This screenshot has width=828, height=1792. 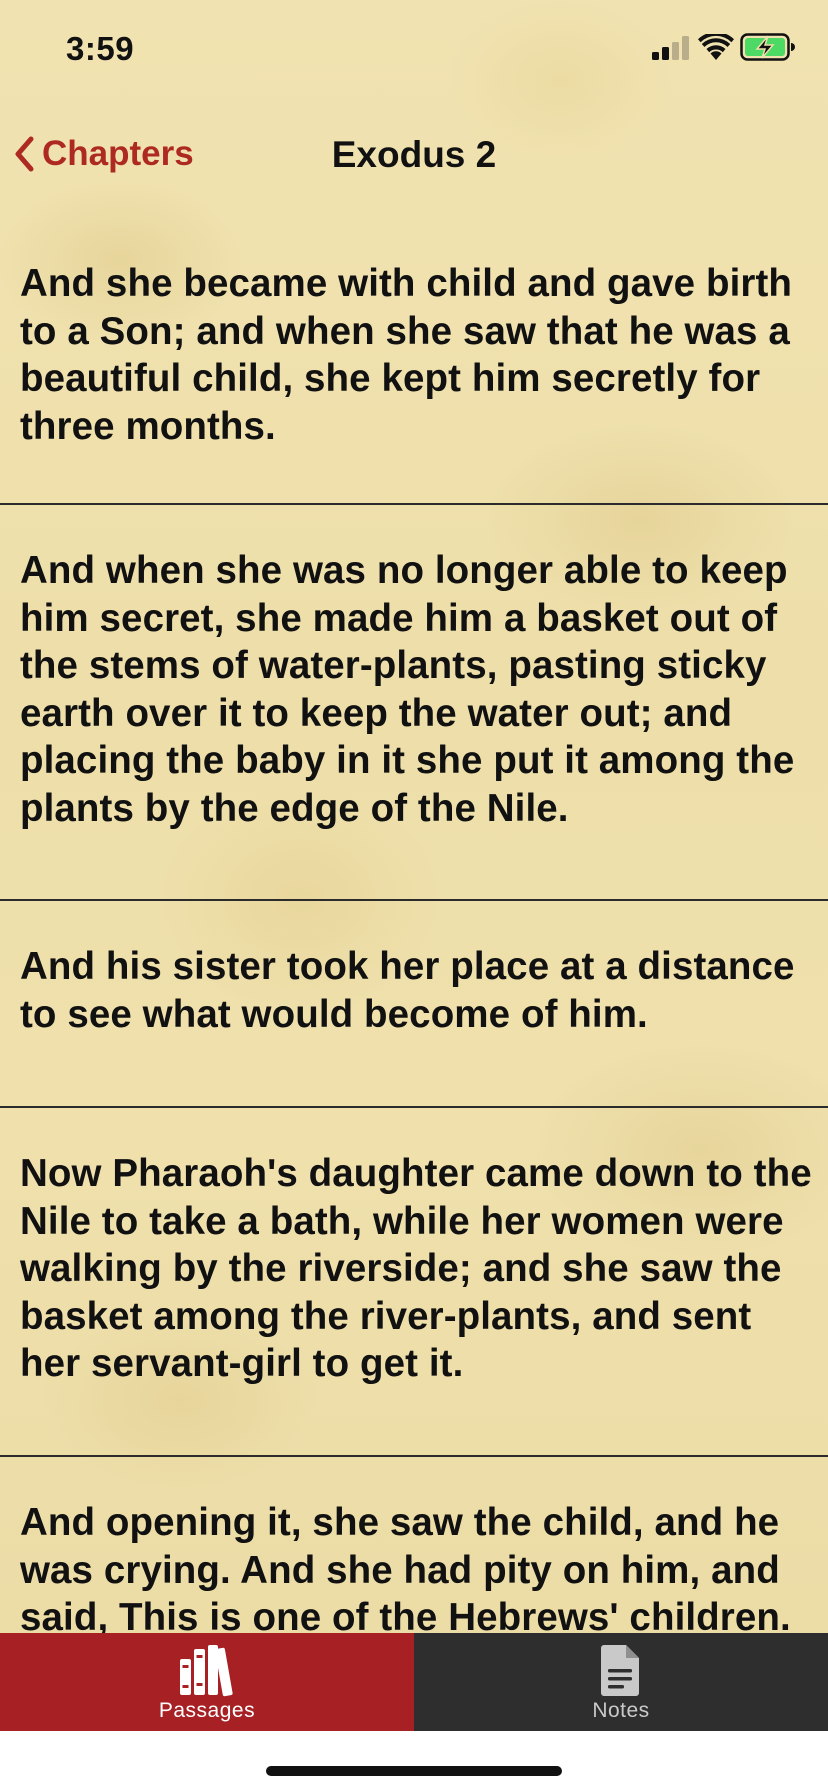 I want to click on document-icon, so click(x=620, y=1670).